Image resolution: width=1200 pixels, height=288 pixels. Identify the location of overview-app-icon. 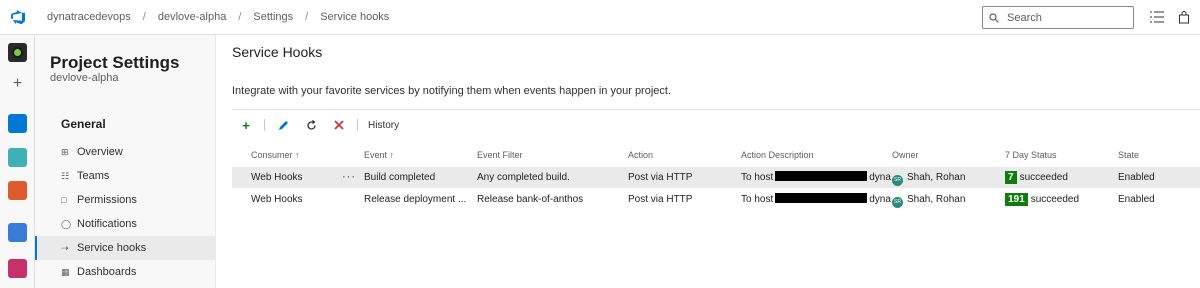
(17, 123).